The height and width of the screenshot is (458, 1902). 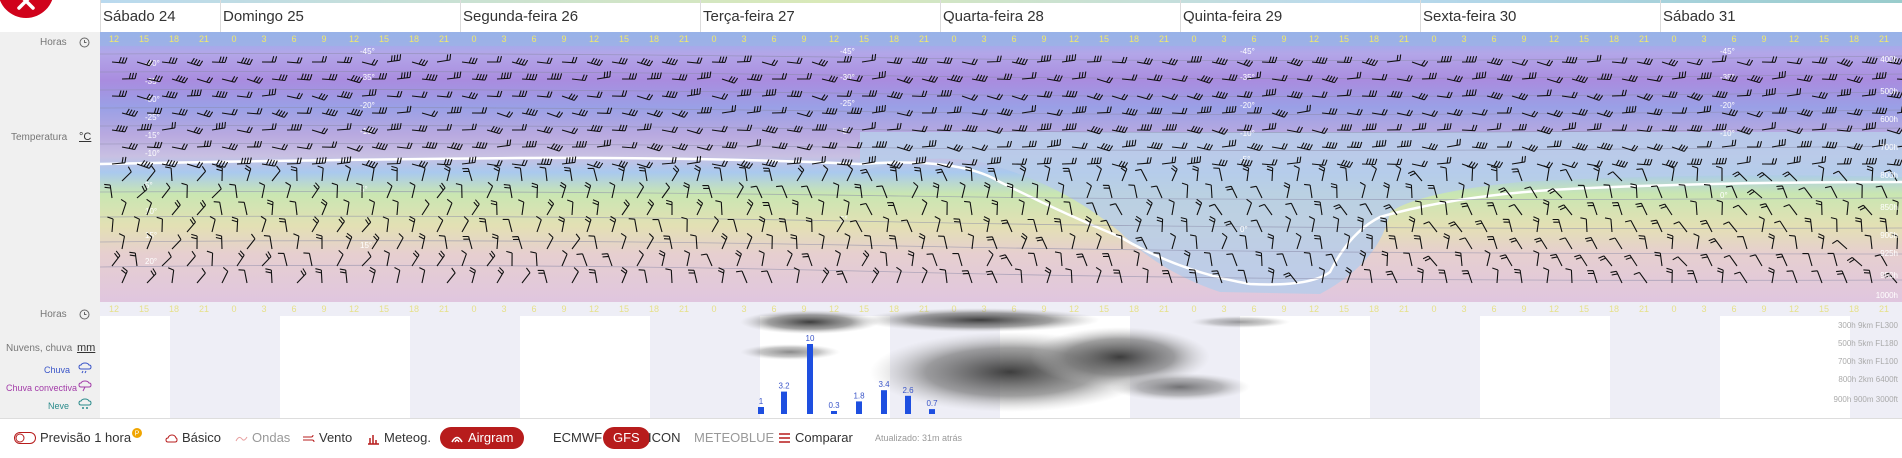 What do you see at coordinates (1868, 361) in the screenshot?
I see `cloud-level-label: 700h 3km FL100` at bounding box center [1868, 361].